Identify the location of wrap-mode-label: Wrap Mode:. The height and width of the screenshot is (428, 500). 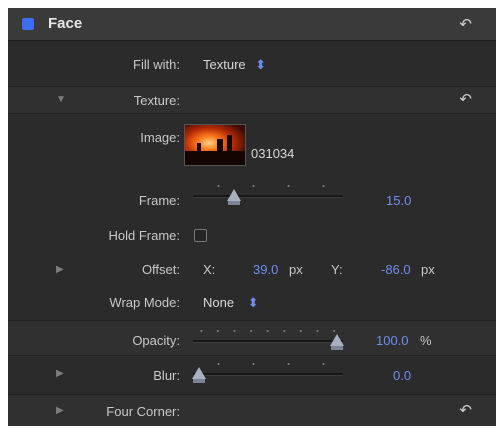
(144, 302).